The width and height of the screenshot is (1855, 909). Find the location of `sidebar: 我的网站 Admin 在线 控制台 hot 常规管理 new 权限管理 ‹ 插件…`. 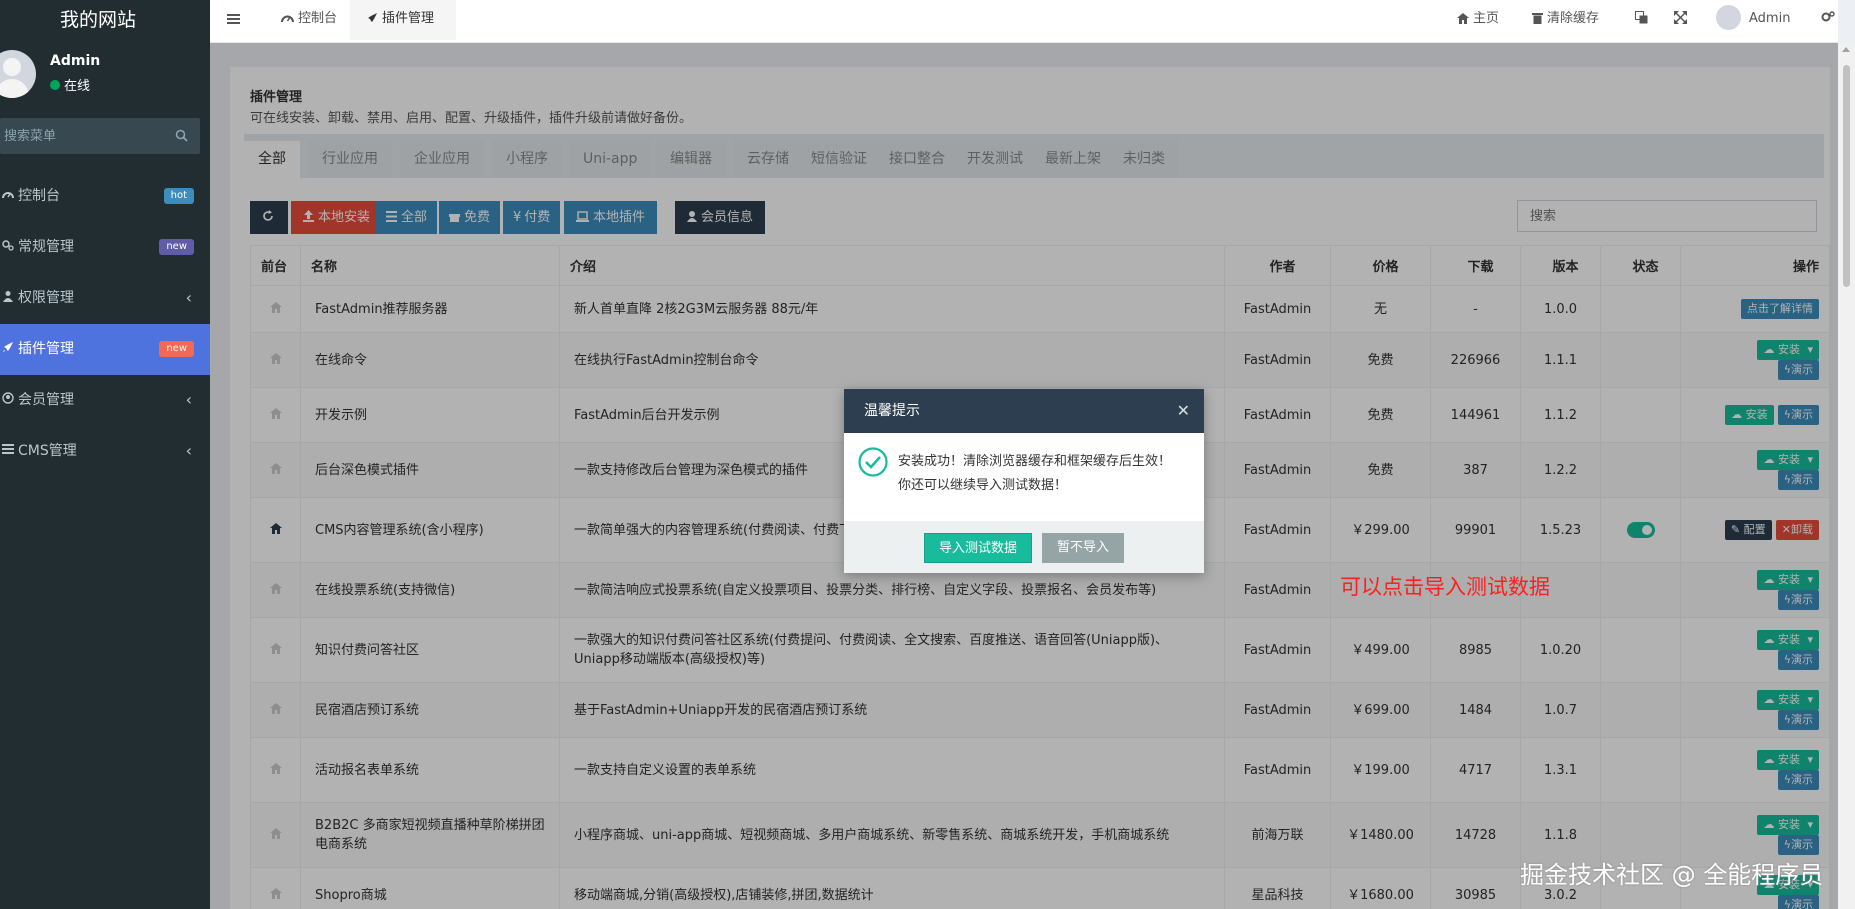

sidebar: 我的网站 Admin 在线 控制台 hot 常规管理 new 权限管理 ‹ 插件… is located at coordinates (105, 454).